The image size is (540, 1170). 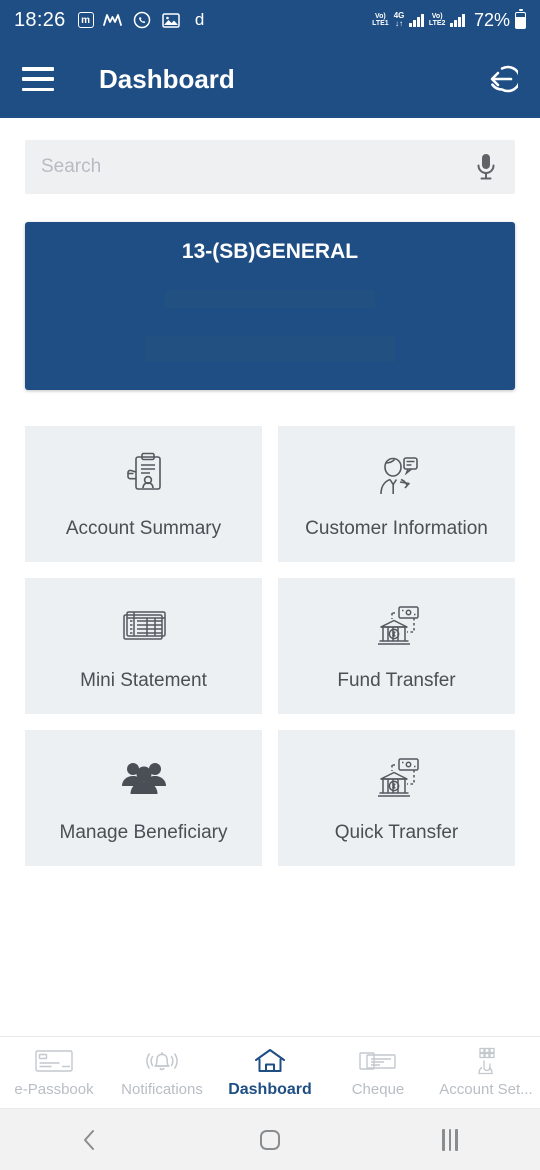 I want to click on tile-fund-transfer: Fund Transfer, so click(x=396, y=646).